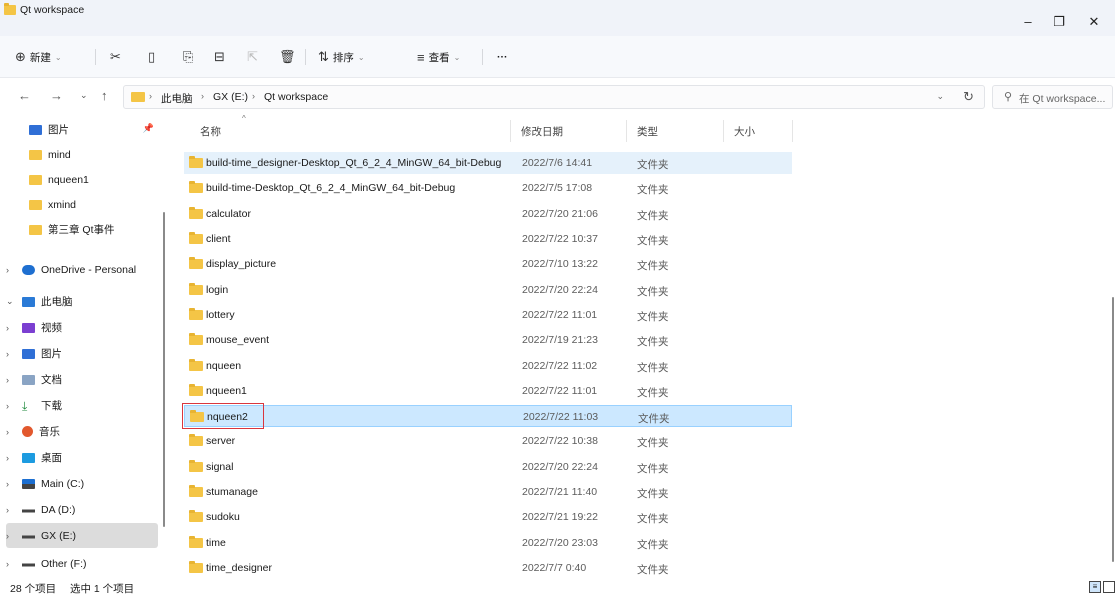 Image resolution: width=1115 pixels, height=595 pixels. What do you see at coordinates (1028, 22) in the screenshot?
I see `minimize-button: –` at bounding box center [1028, 22].